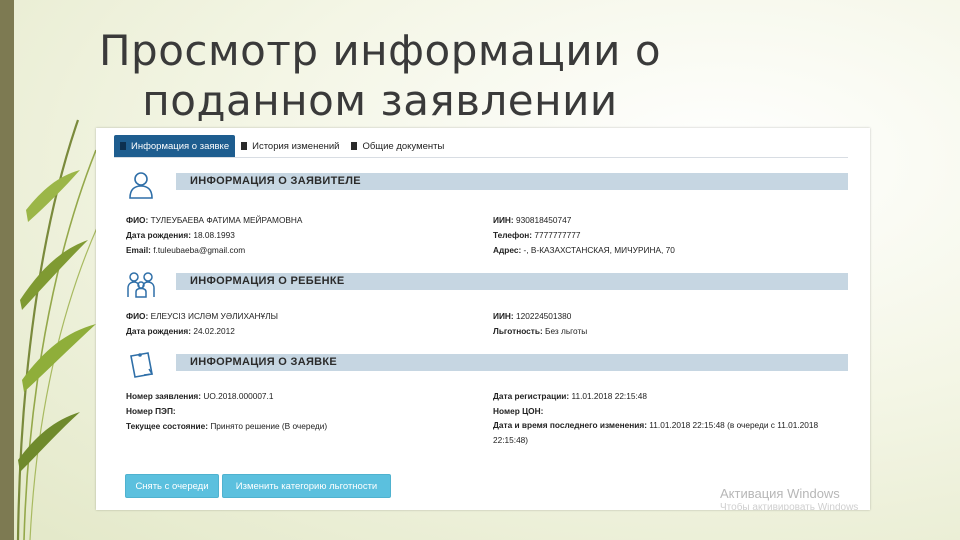 Image resolution: width=960 pixels, height=540 pixels. I want to click on application-pep: Номер ПЭП:, so click(151, 411).